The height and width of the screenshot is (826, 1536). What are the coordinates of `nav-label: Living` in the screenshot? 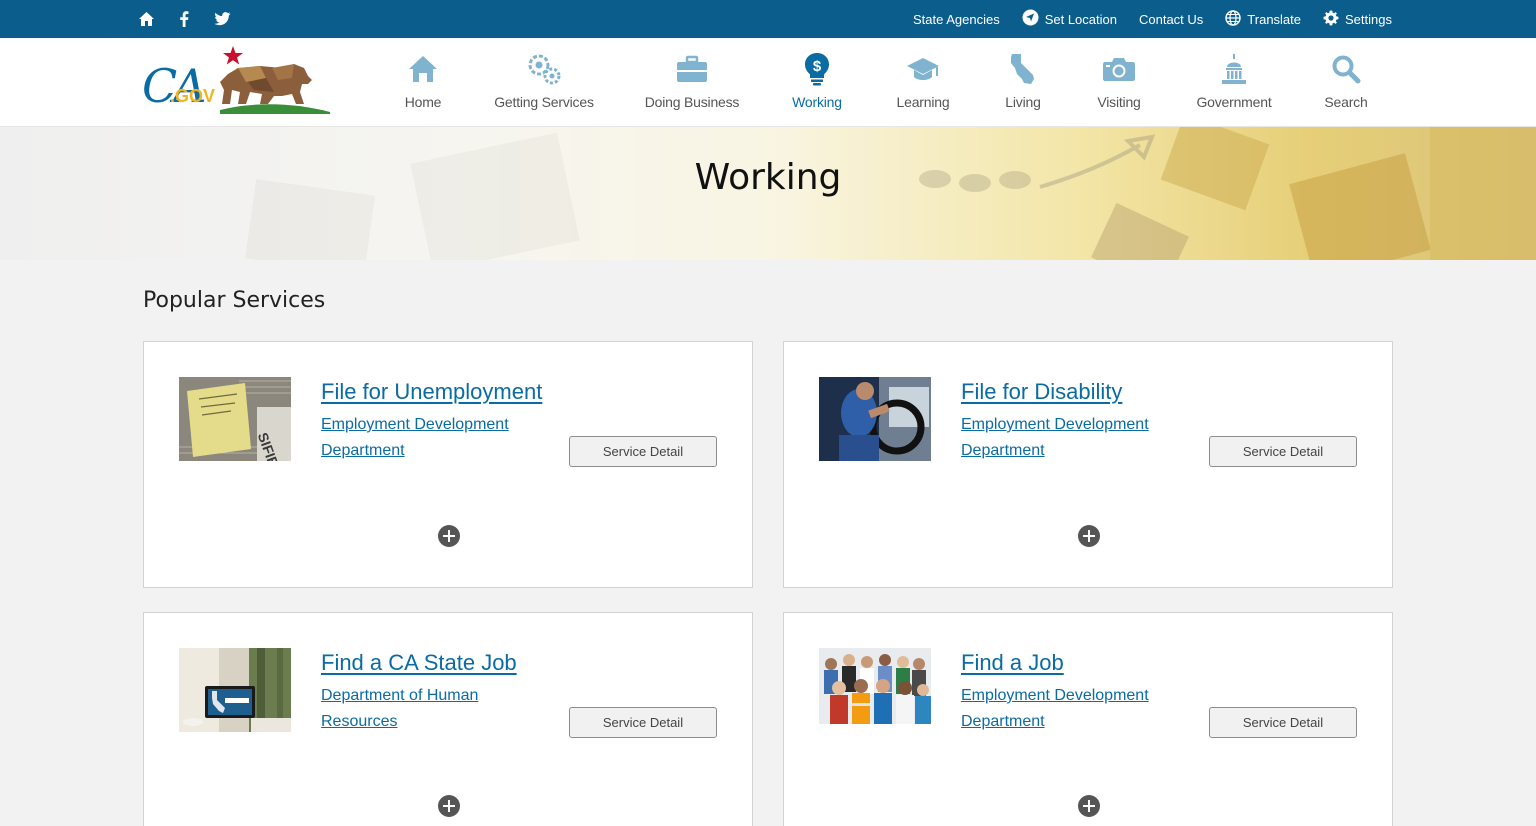 It's located at (1023, 102).